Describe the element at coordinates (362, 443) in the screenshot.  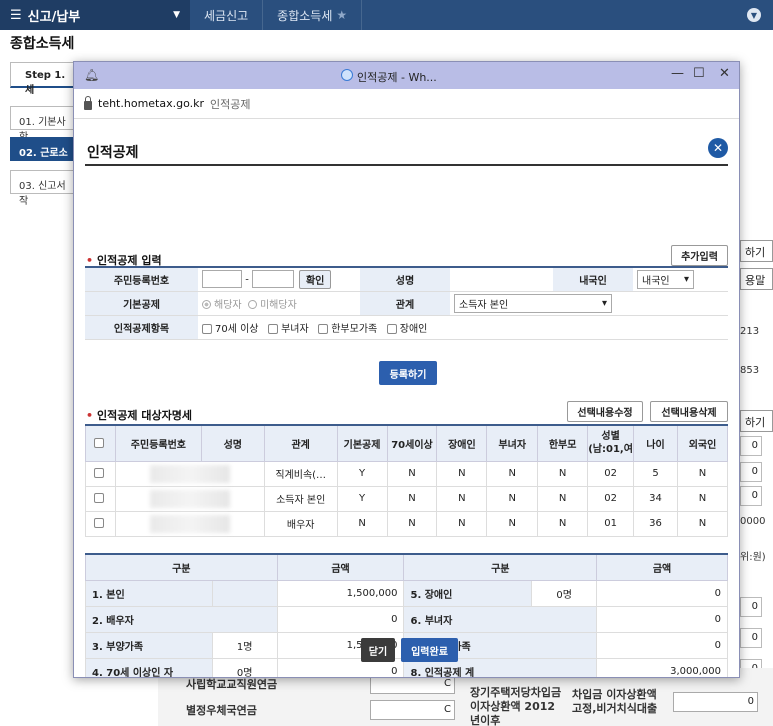
I see `col-basic: 기본공제` at that location.